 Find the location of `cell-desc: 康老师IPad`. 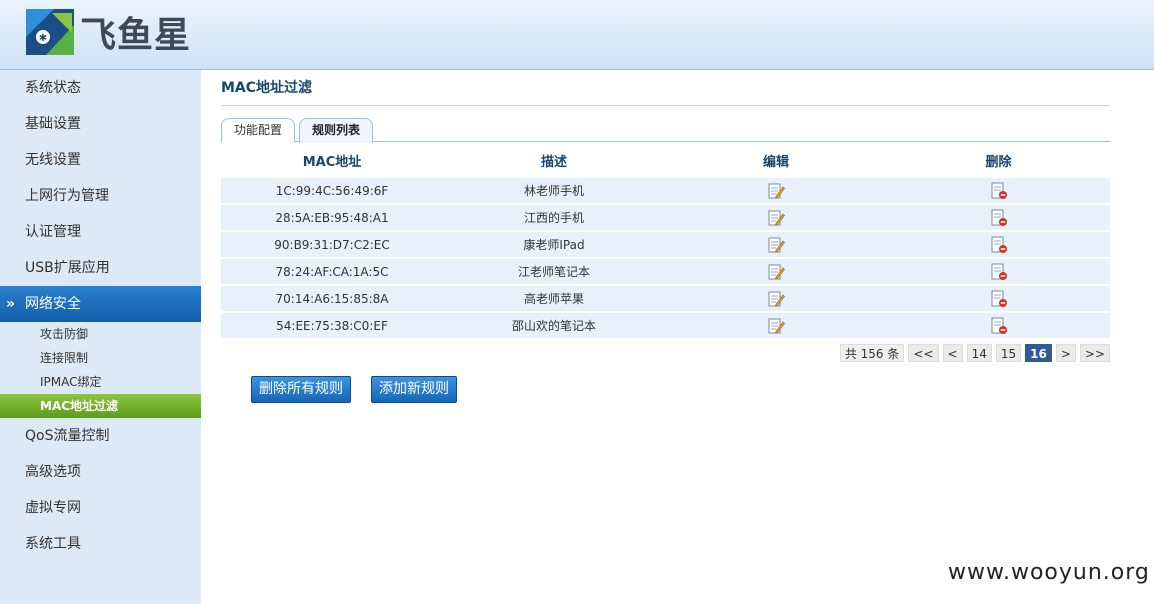

cell-desc: 康老师IPad is located at coordinates (554, 244).